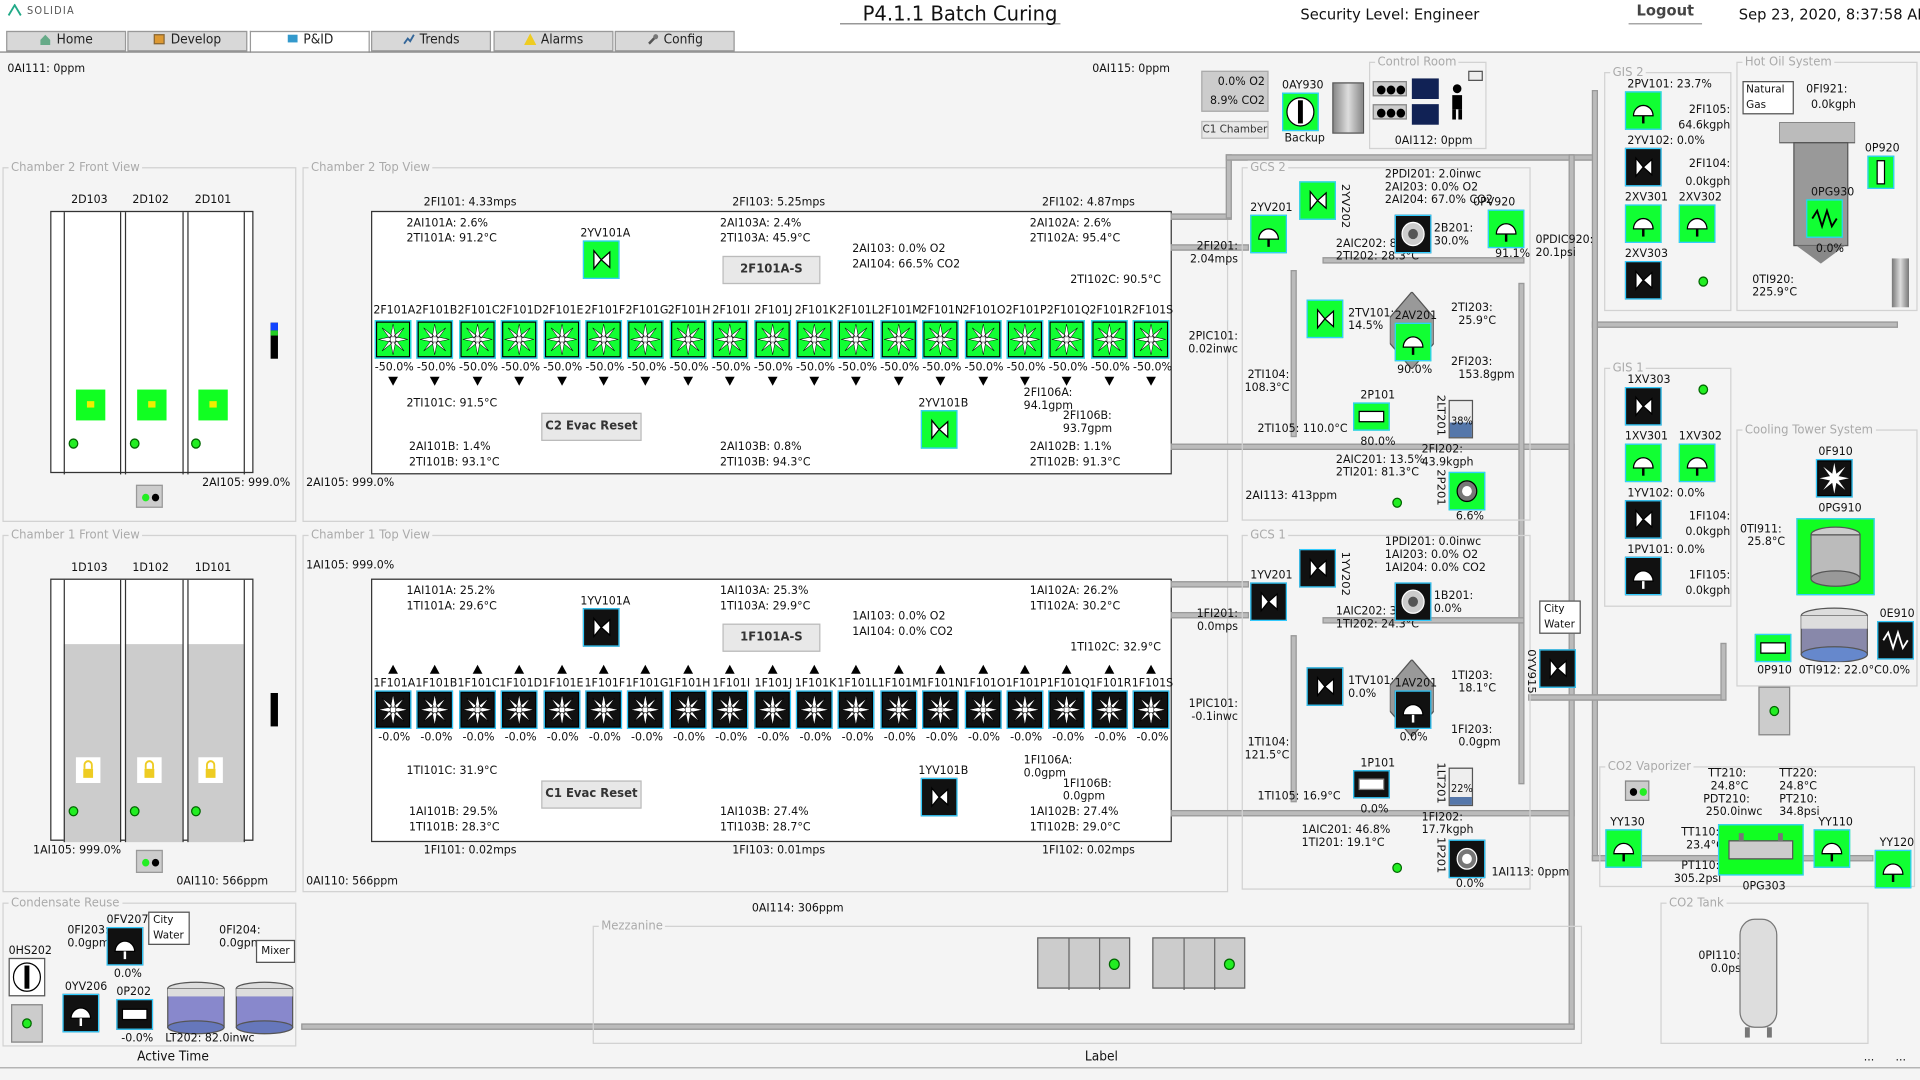 This screenshot has height=1080, width=1920. Describe the element at coordinates (135, 1014) in the screenshot. I see `0p202-pump` at that location.